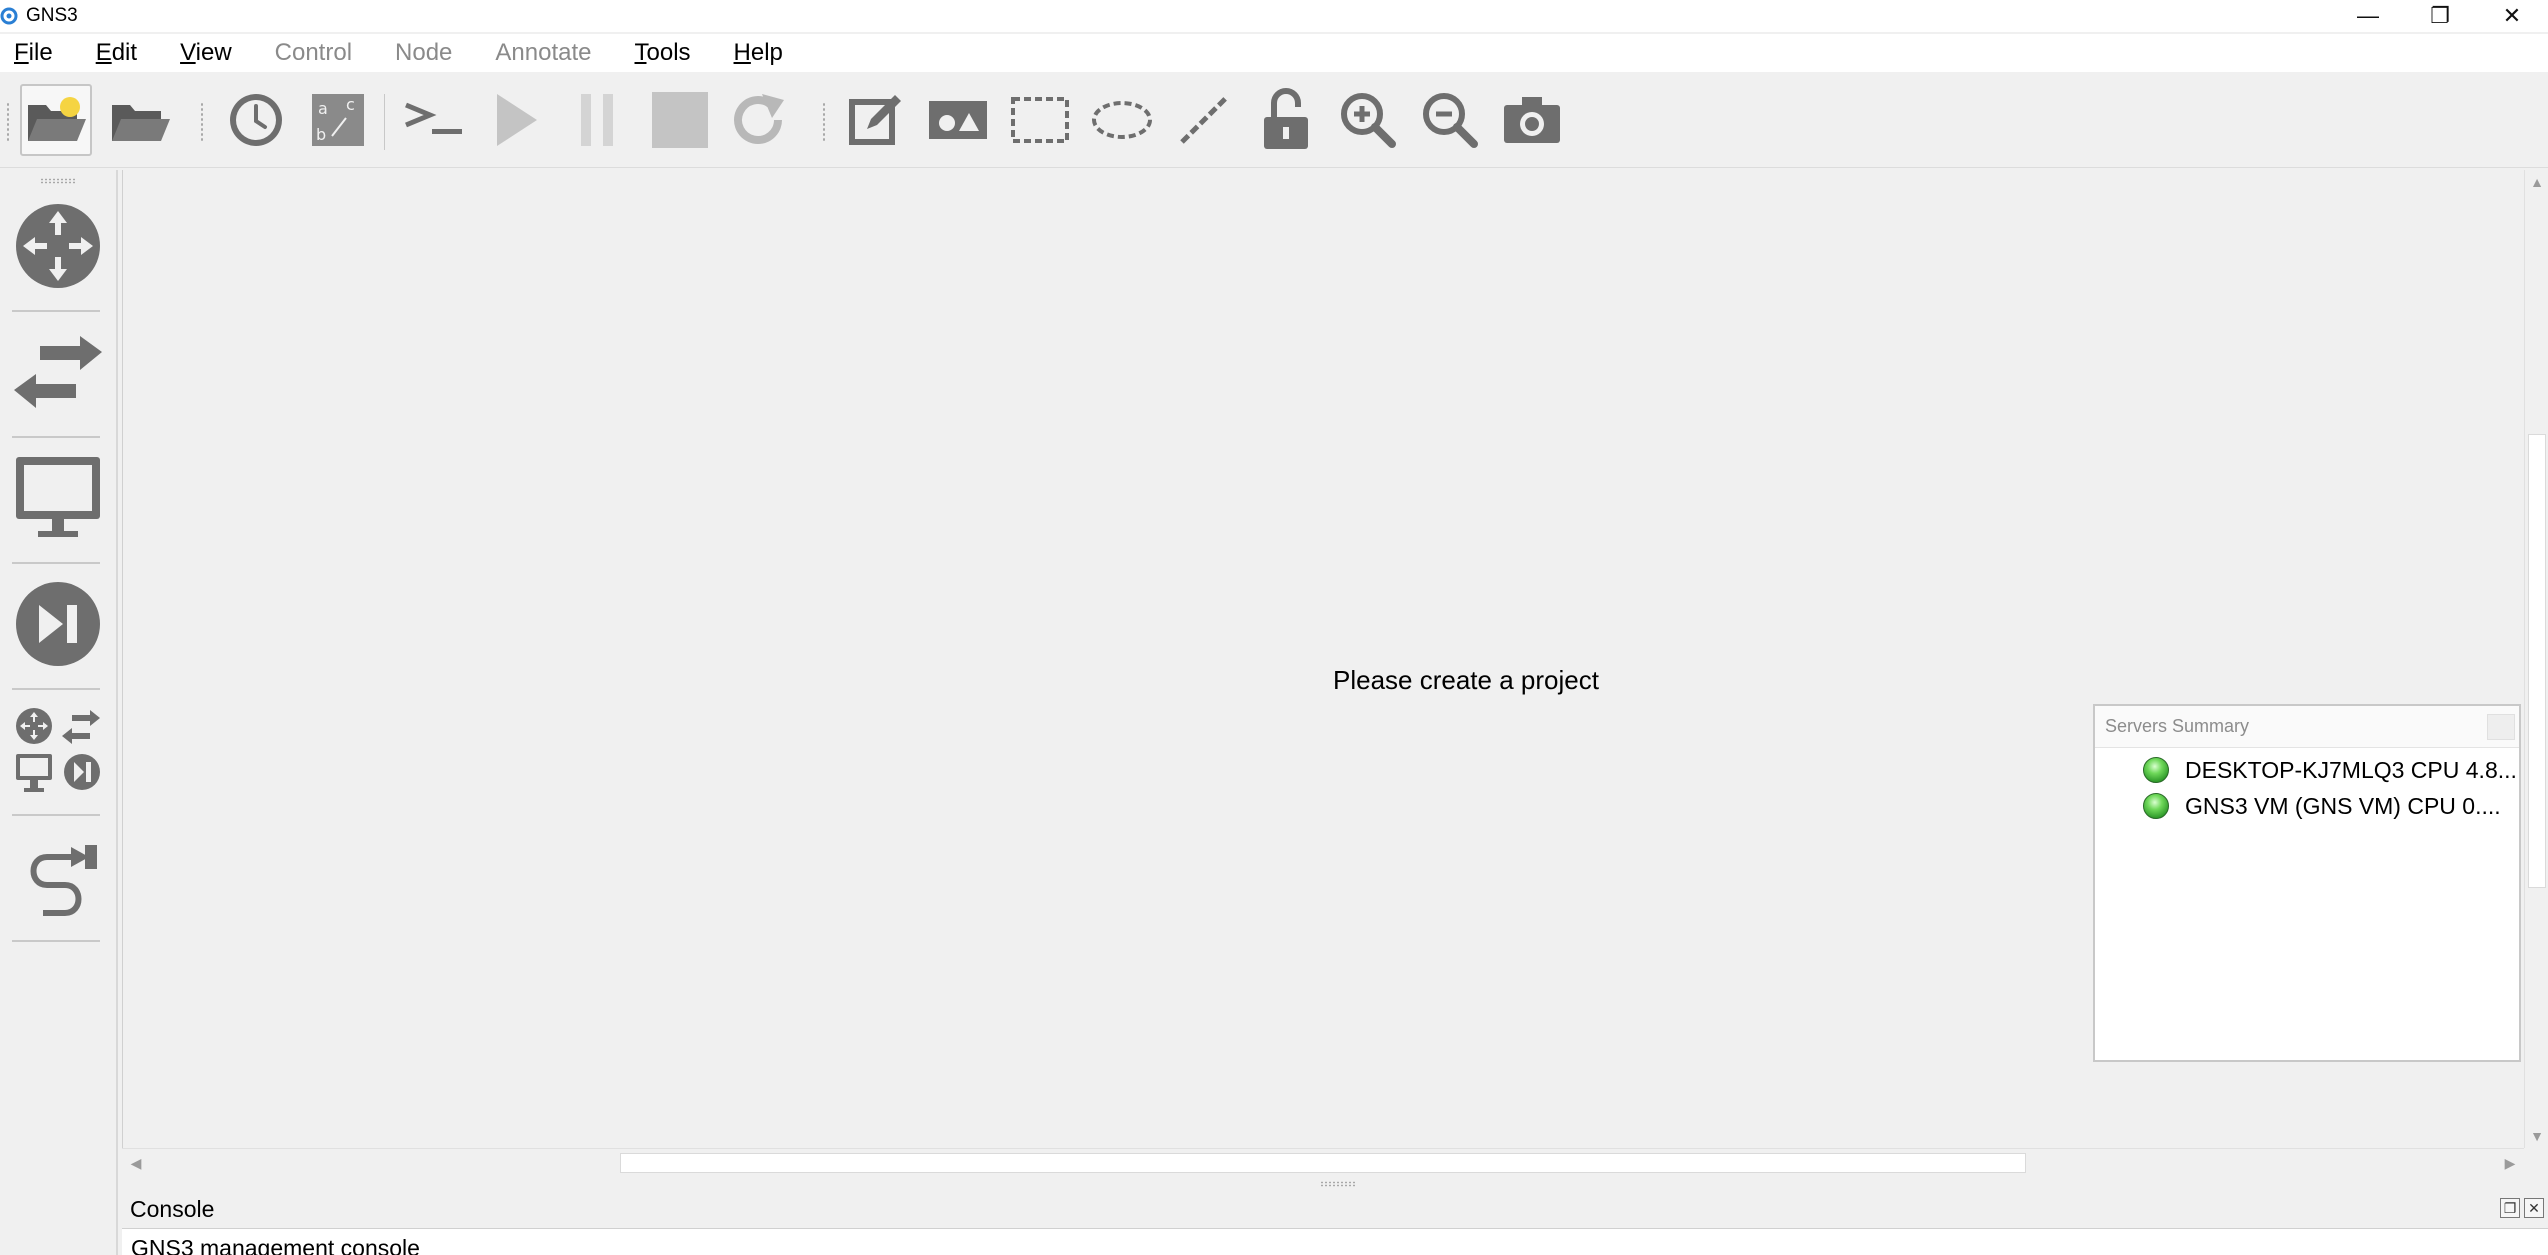  What do you see at coordinates (543, 53) in the screenshot?
I see `menu-annotate: Annotate` at bounding box center [543, 53].